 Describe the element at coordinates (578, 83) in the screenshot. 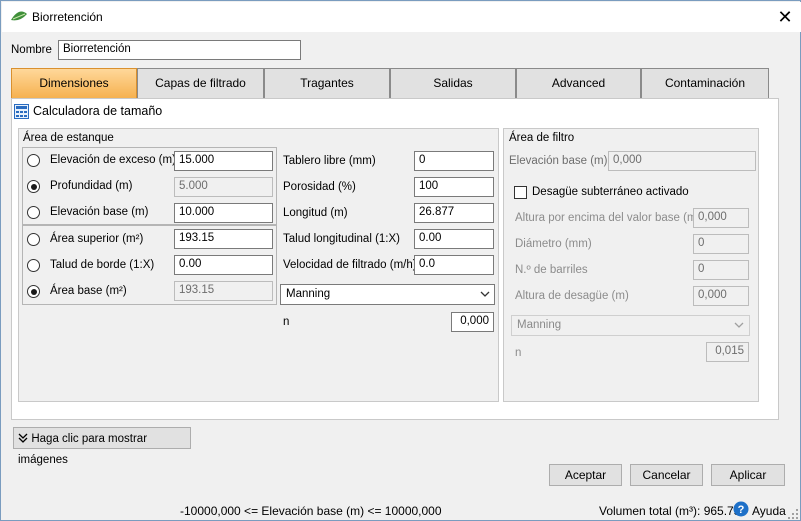

I see `tab-advanced: Advanced` at that location.